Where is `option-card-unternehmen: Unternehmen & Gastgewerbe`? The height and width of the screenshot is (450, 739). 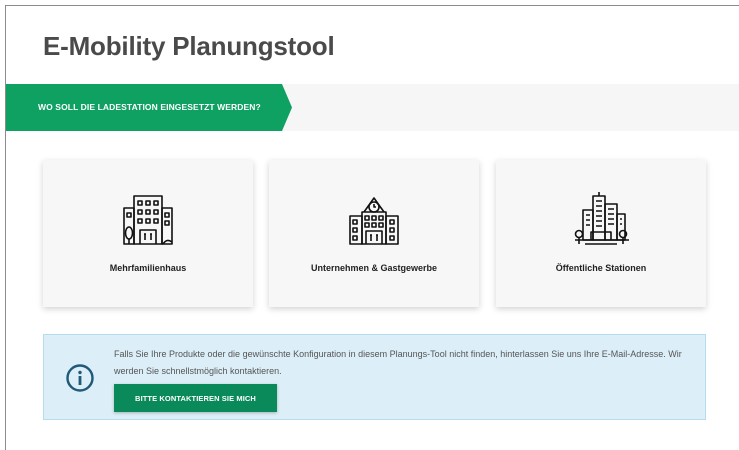
option-card-unternehmen: Unternehmen & Gastgewerbe is located at coordinates (374, 233).